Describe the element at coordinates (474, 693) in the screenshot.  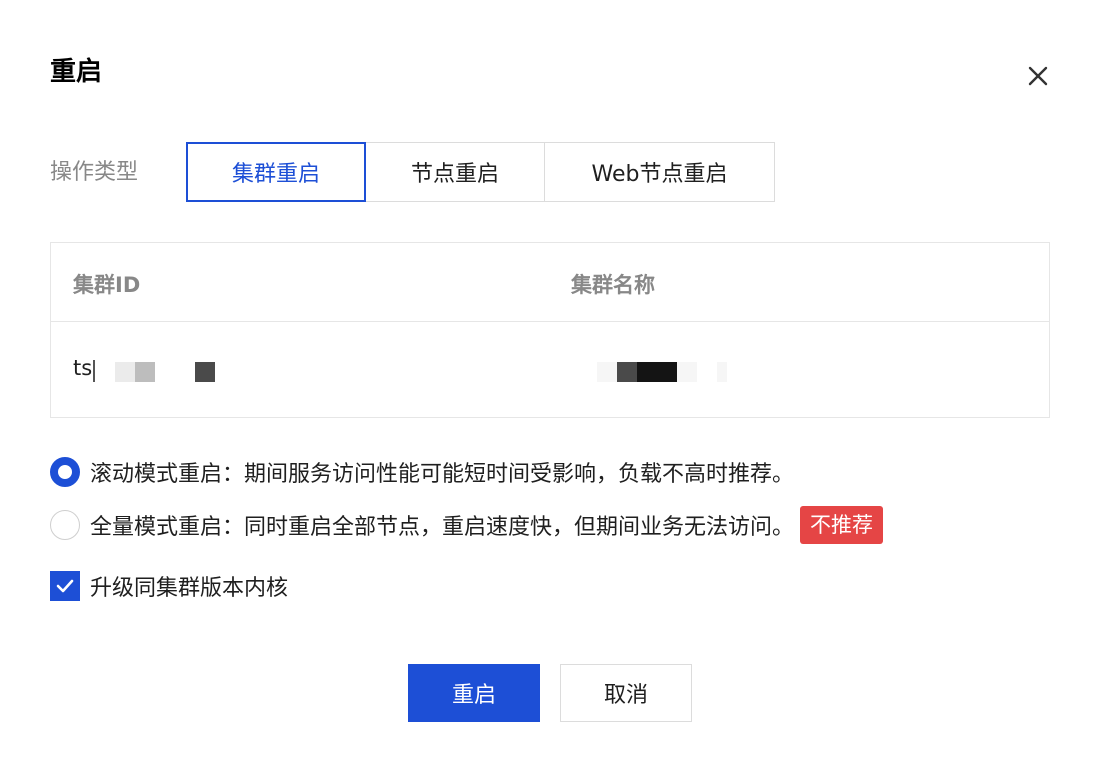
I see `restart-button: 重启` at that location.